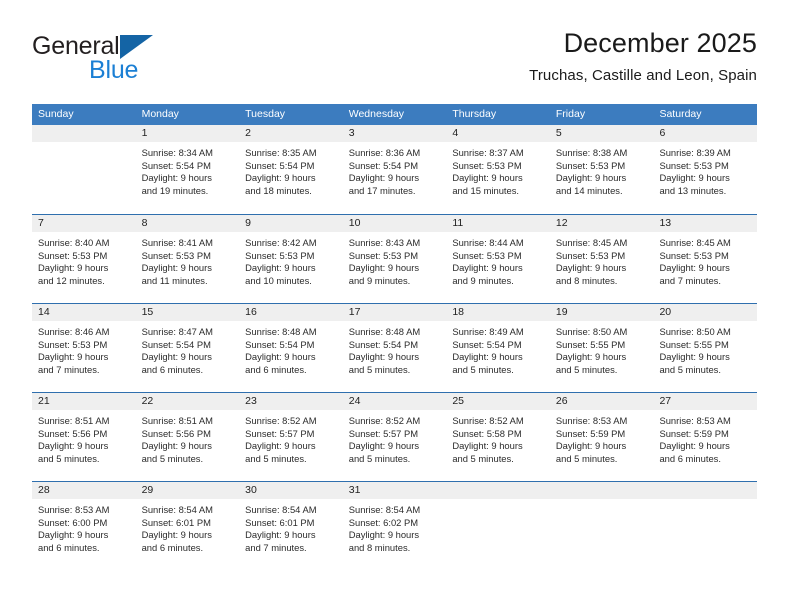  What do you see at coordinates (291, 223) in the screenshot?
I see `day-number: 9` at bounding box center [291, 223].